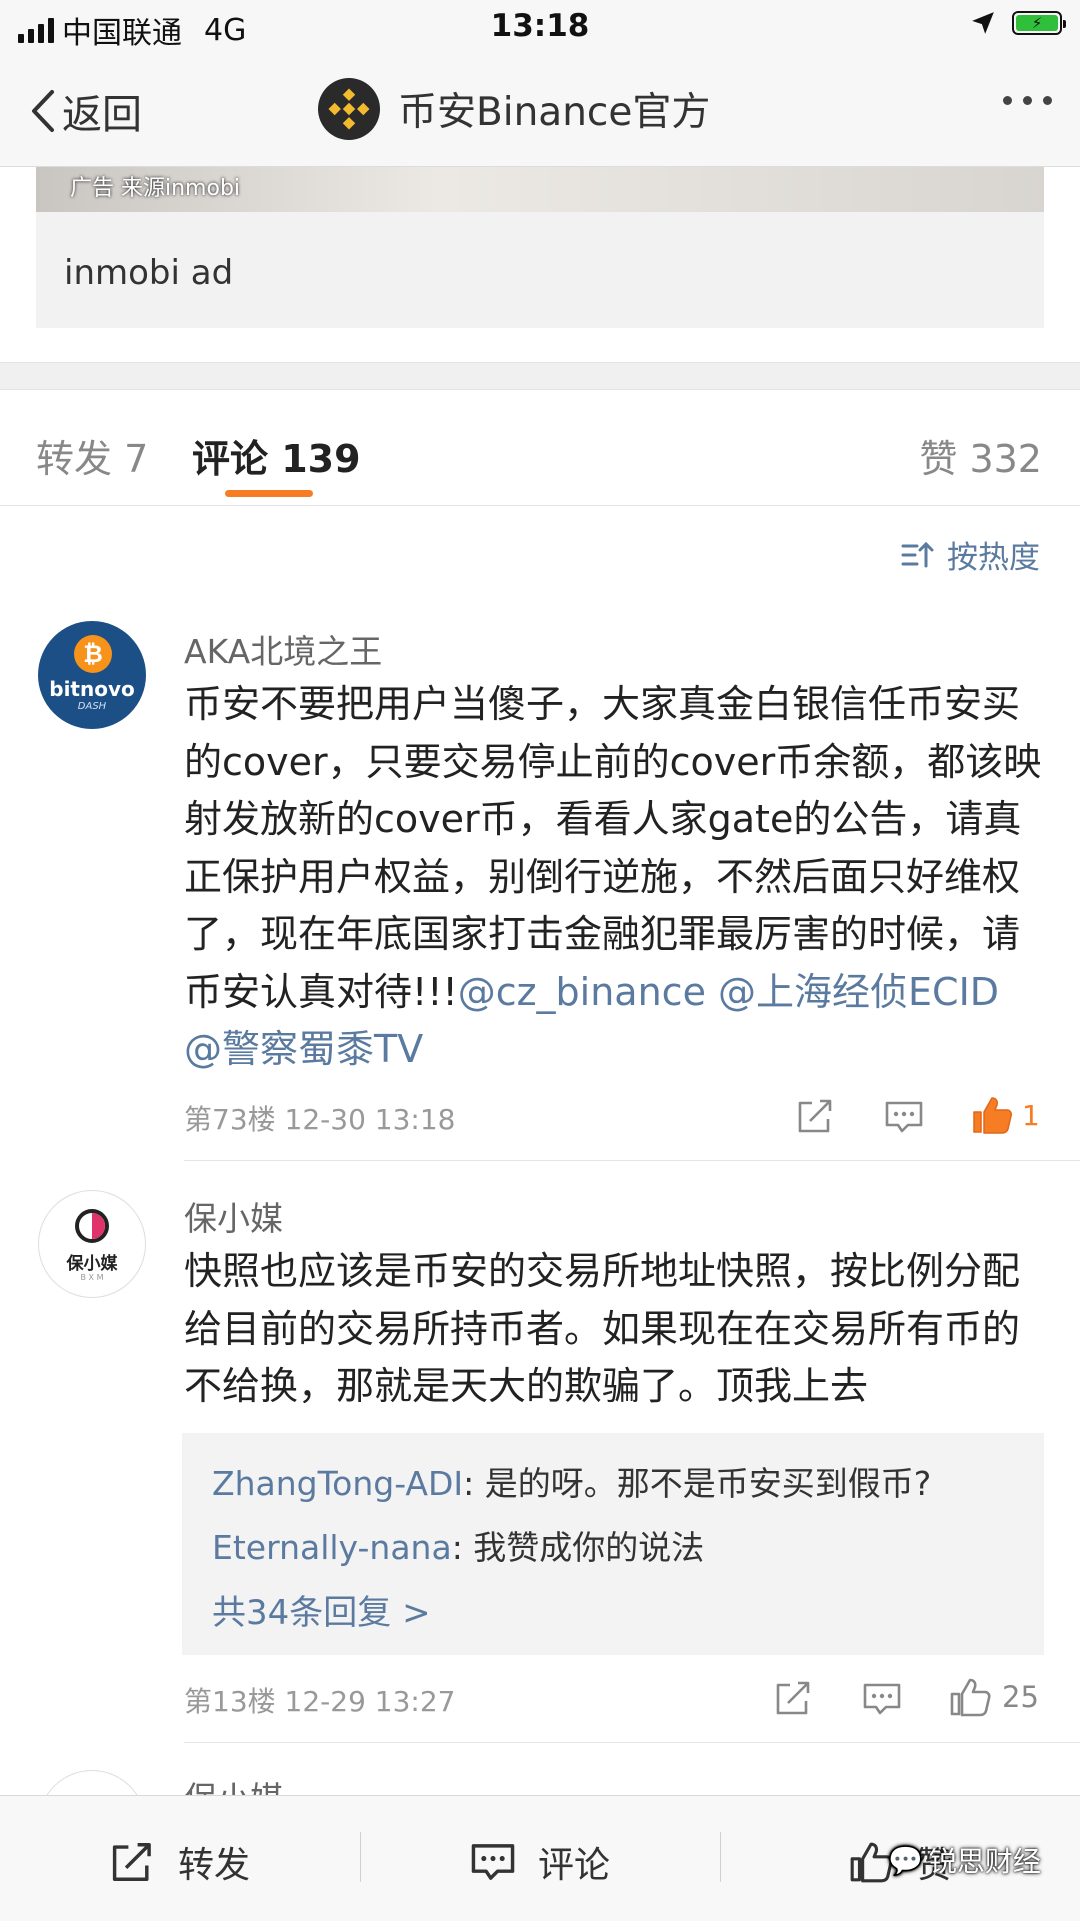 Image resolution: width=1080 pixels, height=1921 pixels. I want to click on reply-item: ZhangTong-ADI: 是的呀。那不是币安买到假币?, so click(571, 1481).